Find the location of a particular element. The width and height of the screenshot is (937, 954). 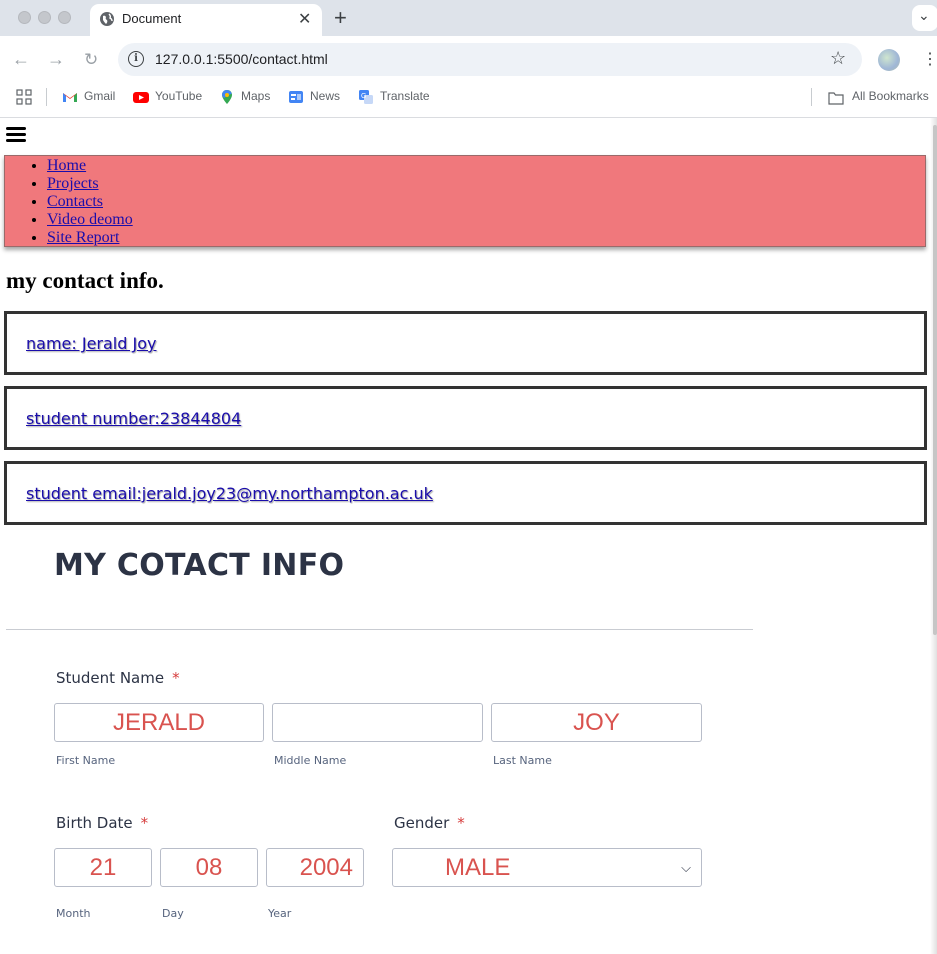

nav-link-site-report: Site Report is located at coordinates (83, 237).